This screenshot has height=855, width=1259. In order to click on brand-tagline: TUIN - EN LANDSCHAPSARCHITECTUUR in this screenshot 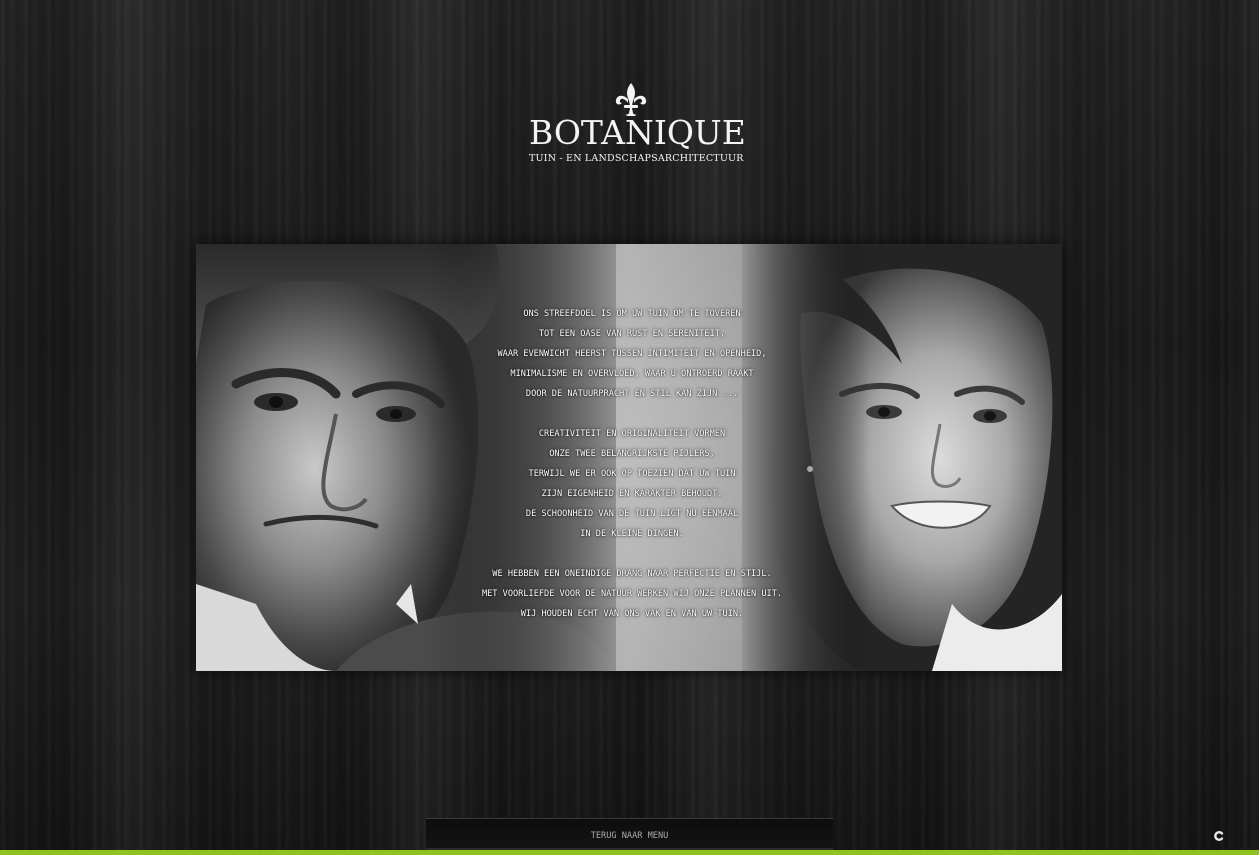, I will do `click(636, 158)`.